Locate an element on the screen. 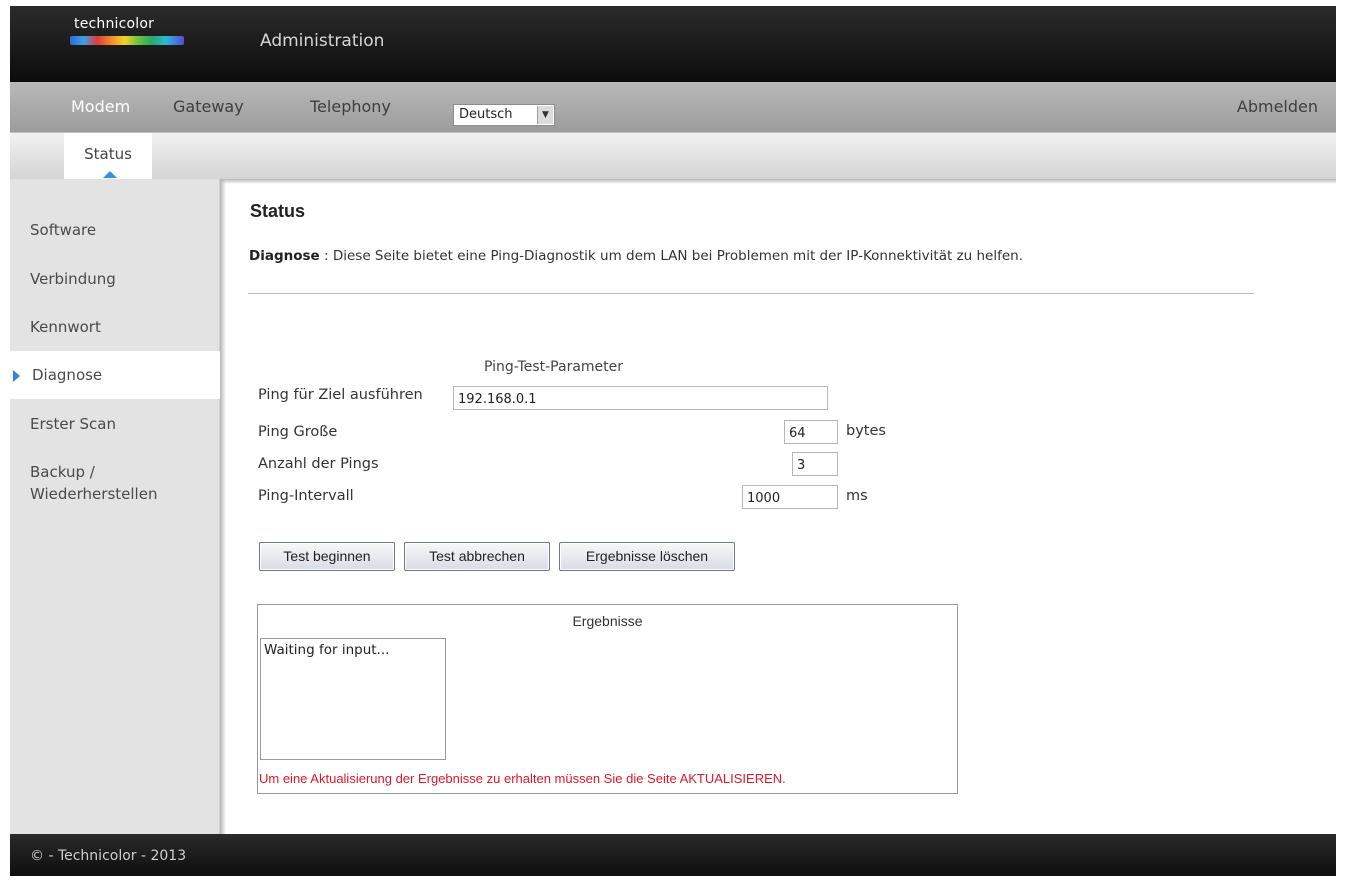  sidebar-item-diagnose: Diagnose is located at coordinates (115, 375).